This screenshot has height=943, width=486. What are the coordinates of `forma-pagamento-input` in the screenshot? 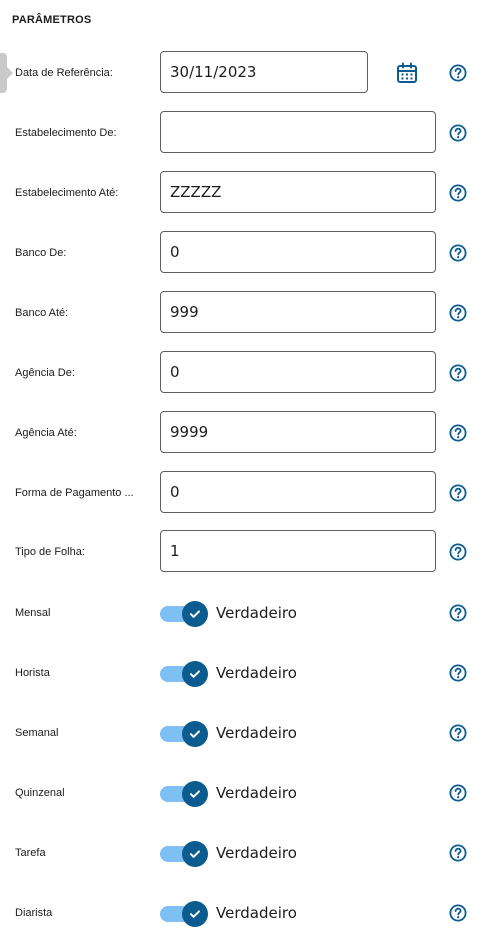 It's located at (298, 492).